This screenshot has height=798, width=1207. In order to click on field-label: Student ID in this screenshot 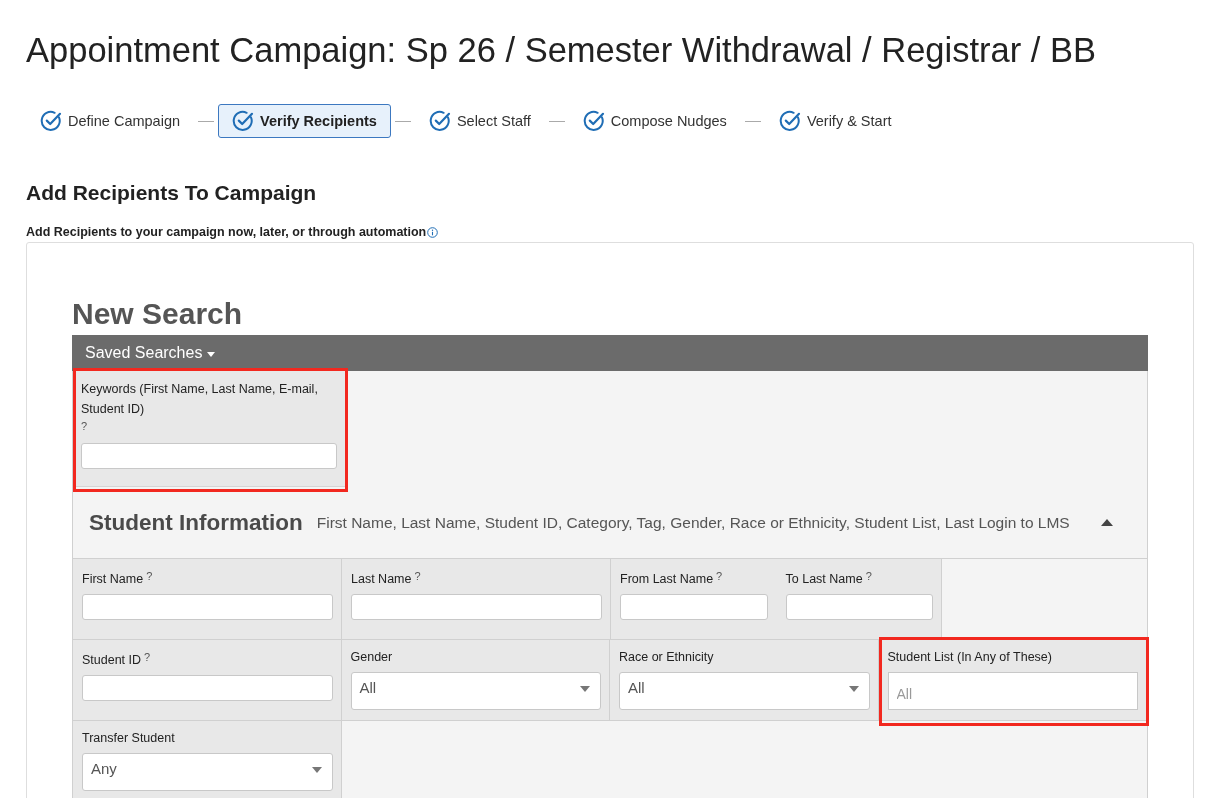, I will do `click(112, 660)`.